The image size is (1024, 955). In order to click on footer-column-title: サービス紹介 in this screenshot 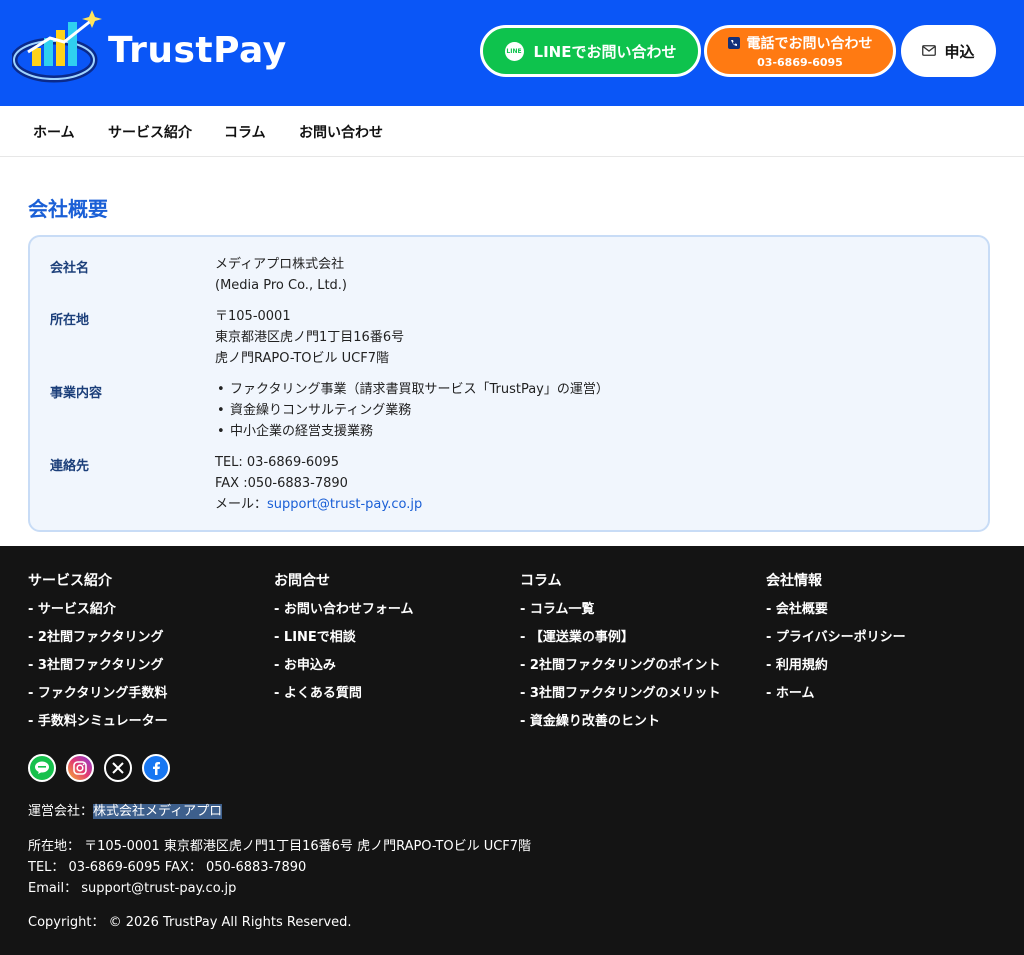, I will do `click(70, 581)`.